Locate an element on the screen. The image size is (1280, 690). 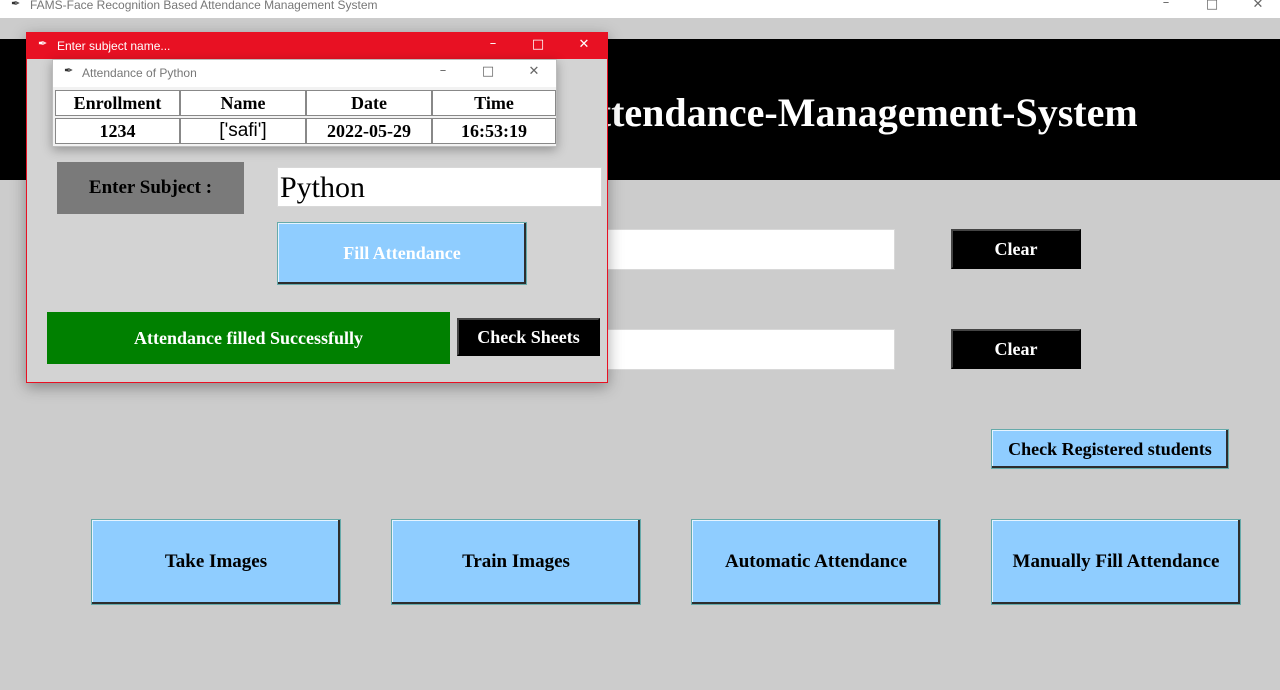
table-header-enrollment: Enrollment is located at coordinates (117, 103).